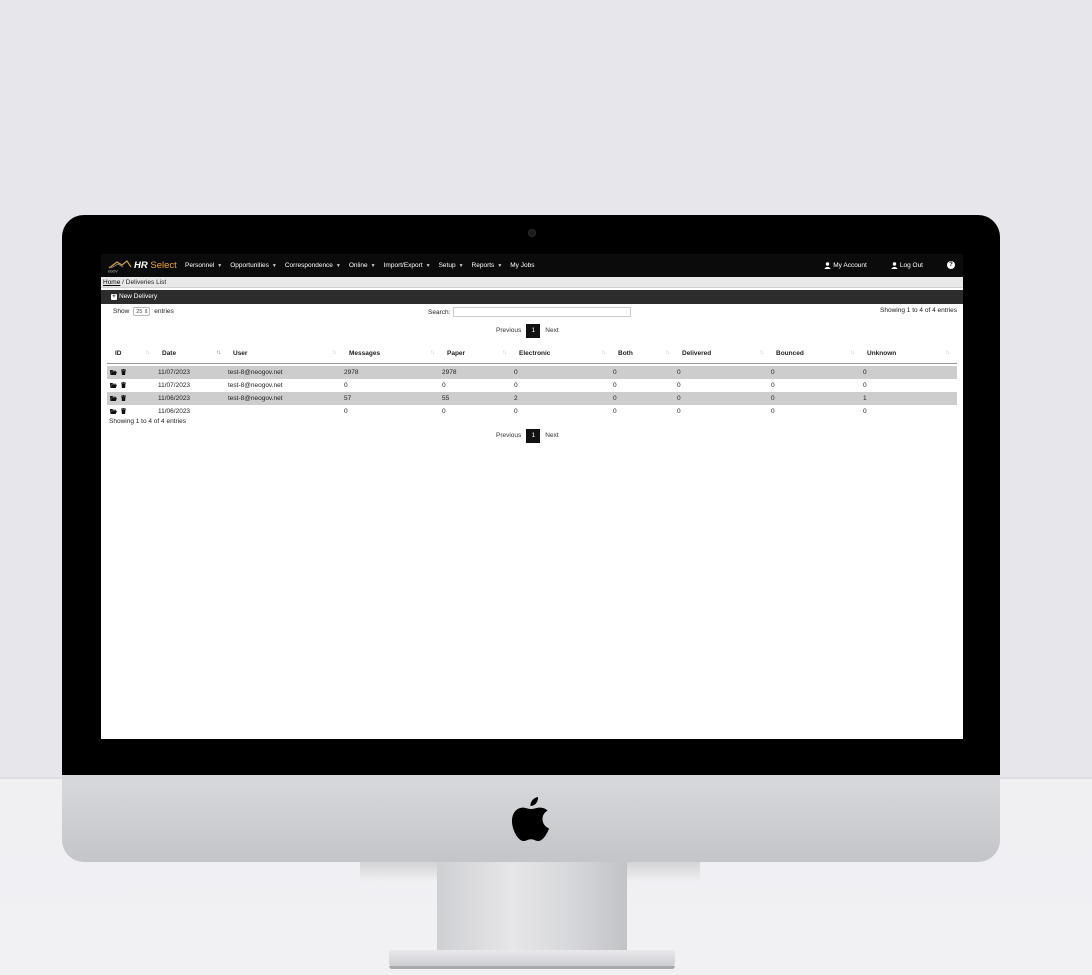 The height and width of the screenshot is (975, 1092). Describe the element at coordinates (881, 353) in the screenshot. I see `column-header-unknown: Unknown` at that location.